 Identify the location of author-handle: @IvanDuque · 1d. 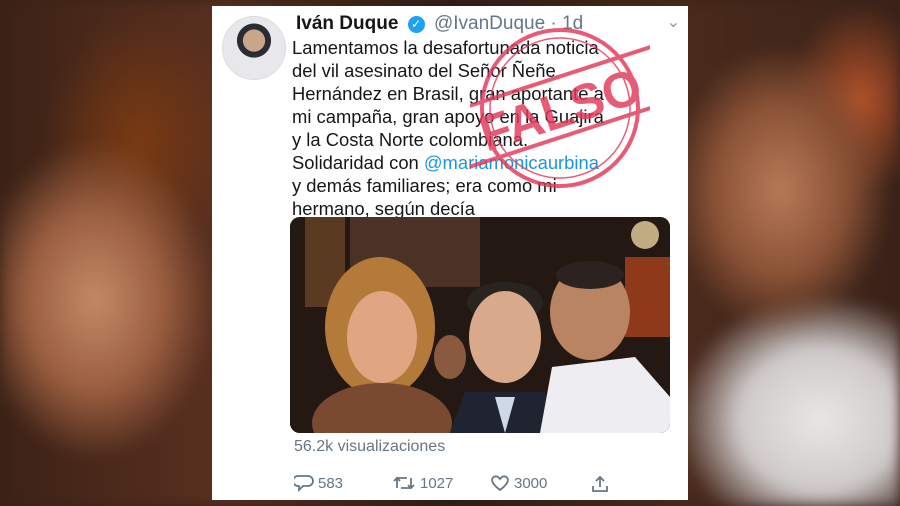
(508, 23).